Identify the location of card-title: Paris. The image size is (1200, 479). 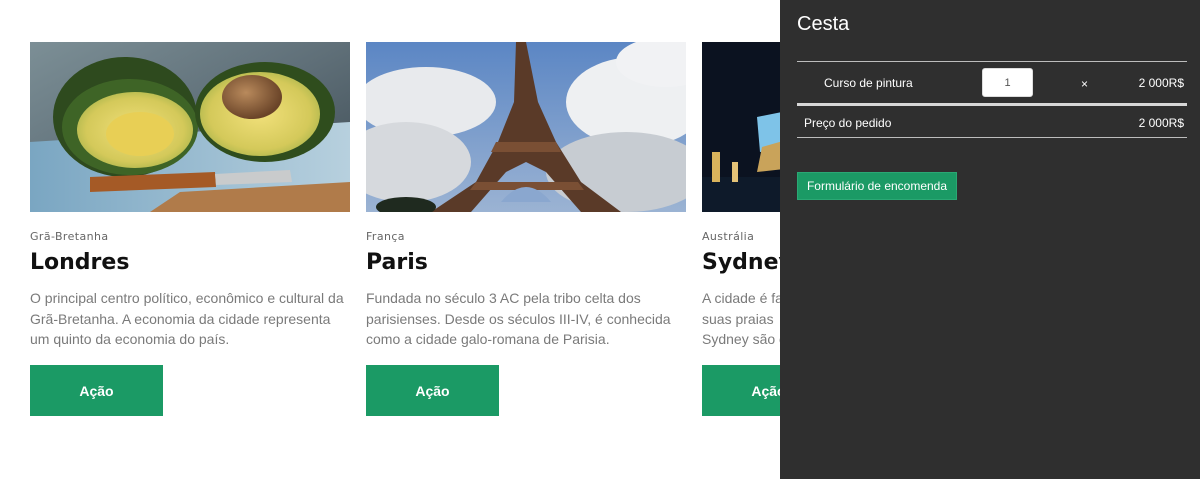
(397, 262).